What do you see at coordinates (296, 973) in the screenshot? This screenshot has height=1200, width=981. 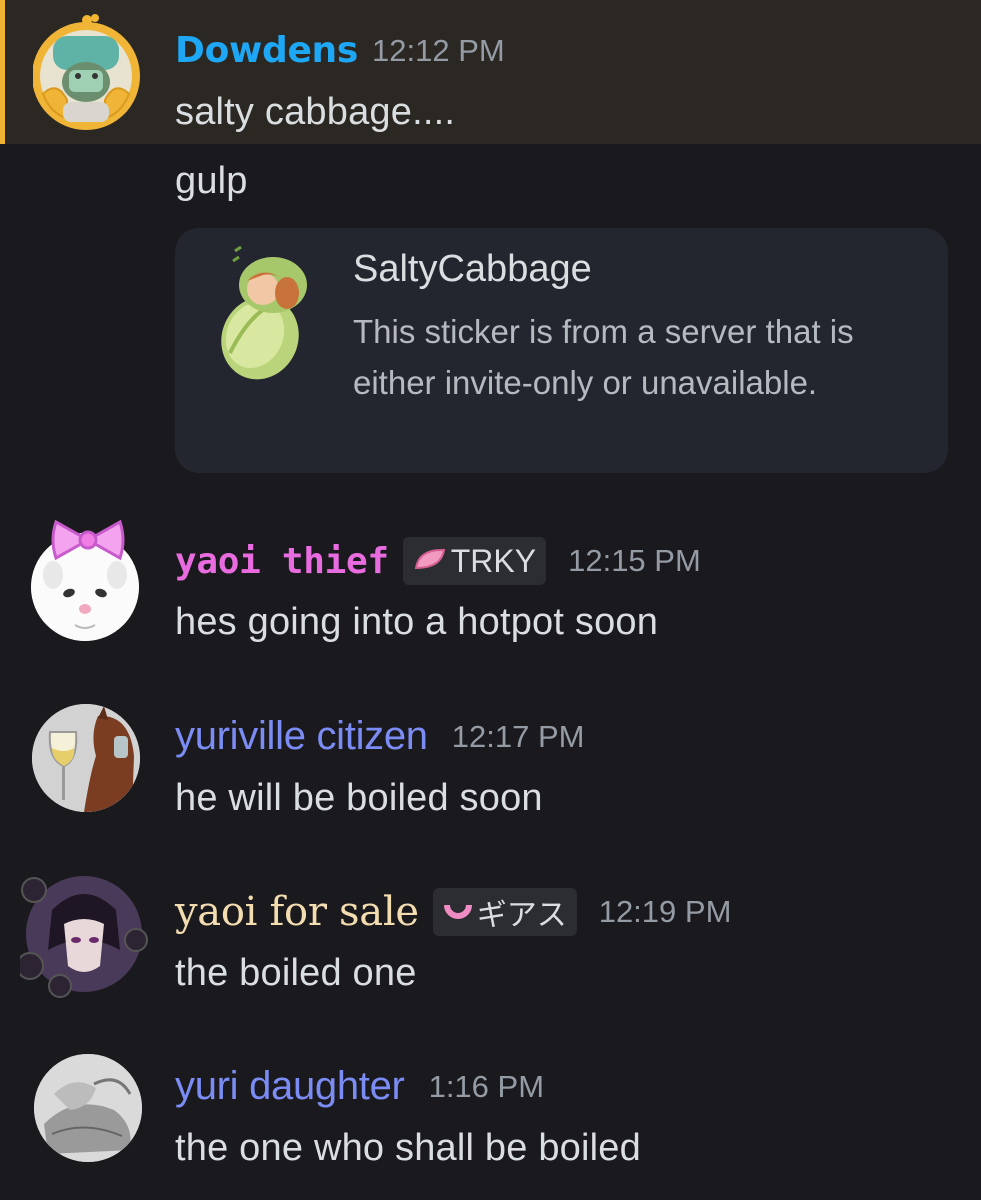 I see `message-text: the boiled one` at bounding box center [296, 973].